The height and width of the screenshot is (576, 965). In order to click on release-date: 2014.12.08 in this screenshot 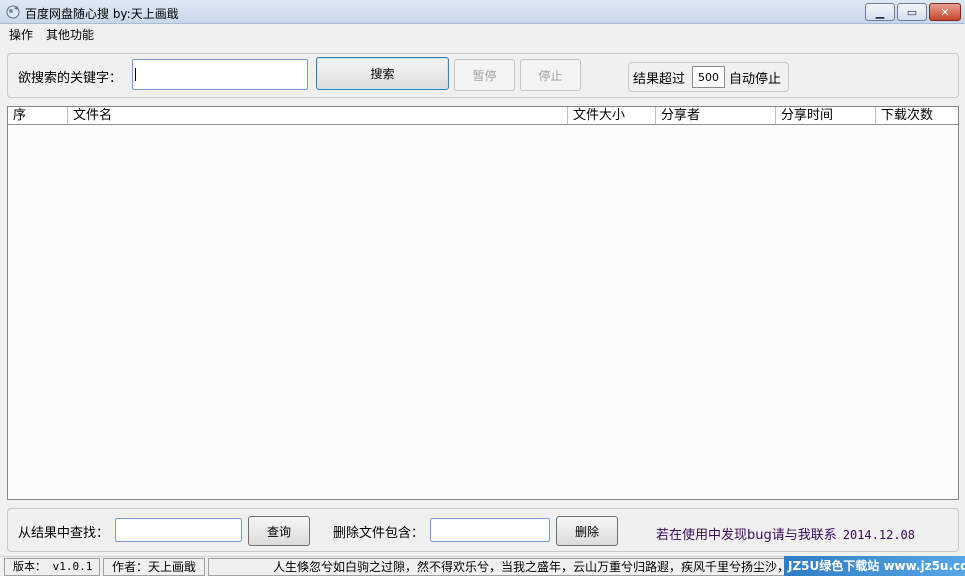, I will do `click(878, 535)`.